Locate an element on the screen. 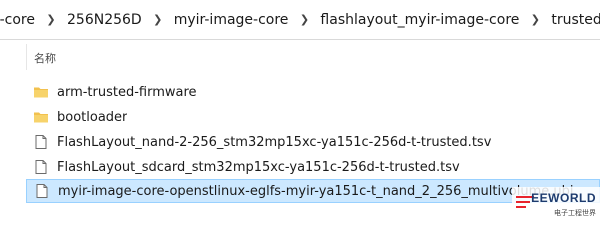  breadcrumb-item: flashlayout_myir-image-core is located at coordinates (419, 19).